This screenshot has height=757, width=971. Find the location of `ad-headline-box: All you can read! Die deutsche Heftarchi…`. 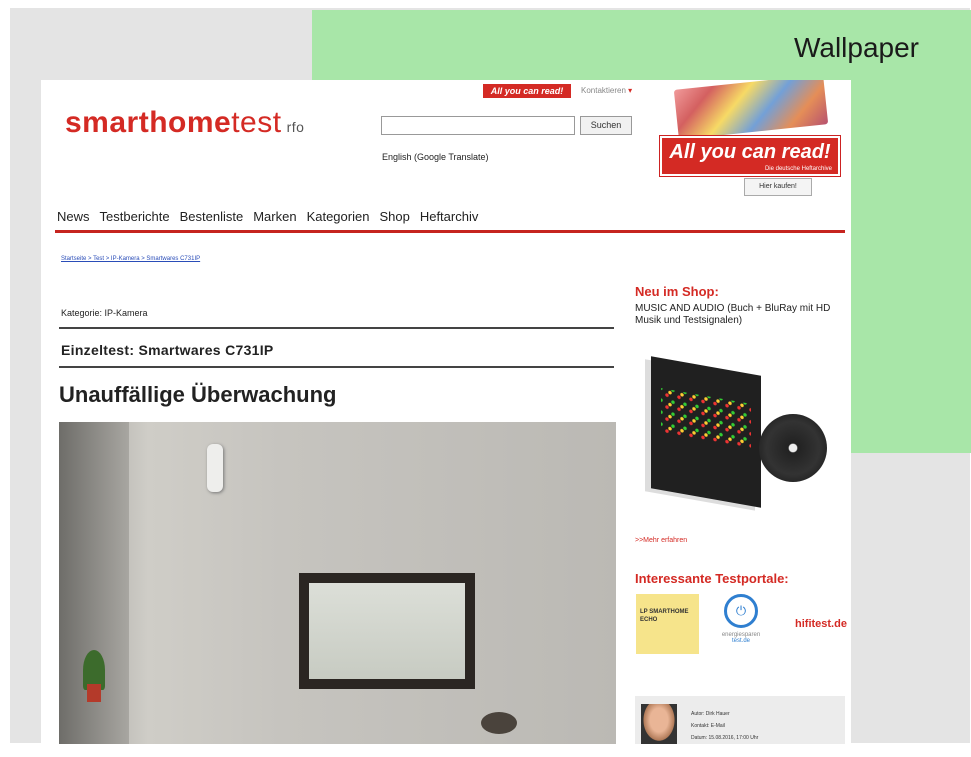

ad-headline-box: All you can read! Die deutsche Heftarchi… is located at coordinates (750, 156).